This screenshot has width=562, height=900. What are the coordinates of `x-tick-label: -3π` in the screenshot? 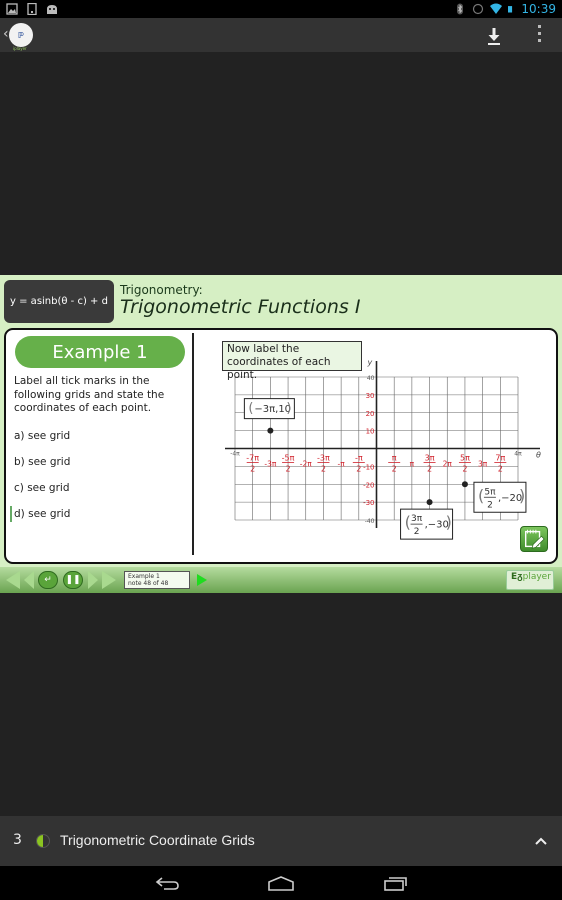 It's located at (270, 464).